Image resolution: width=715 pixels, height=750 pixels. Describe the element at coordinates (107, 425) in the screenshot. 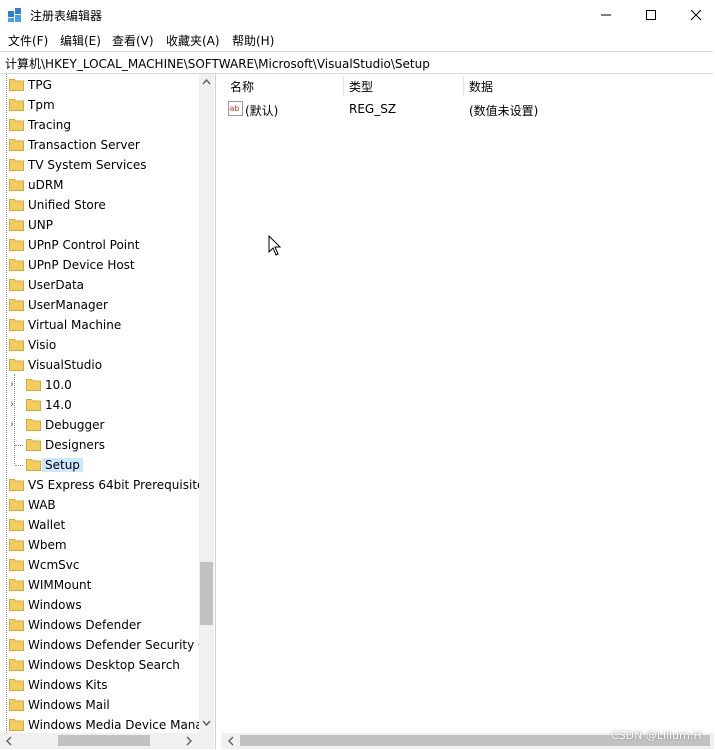

I see `tree-item: › Debugger` at that location.